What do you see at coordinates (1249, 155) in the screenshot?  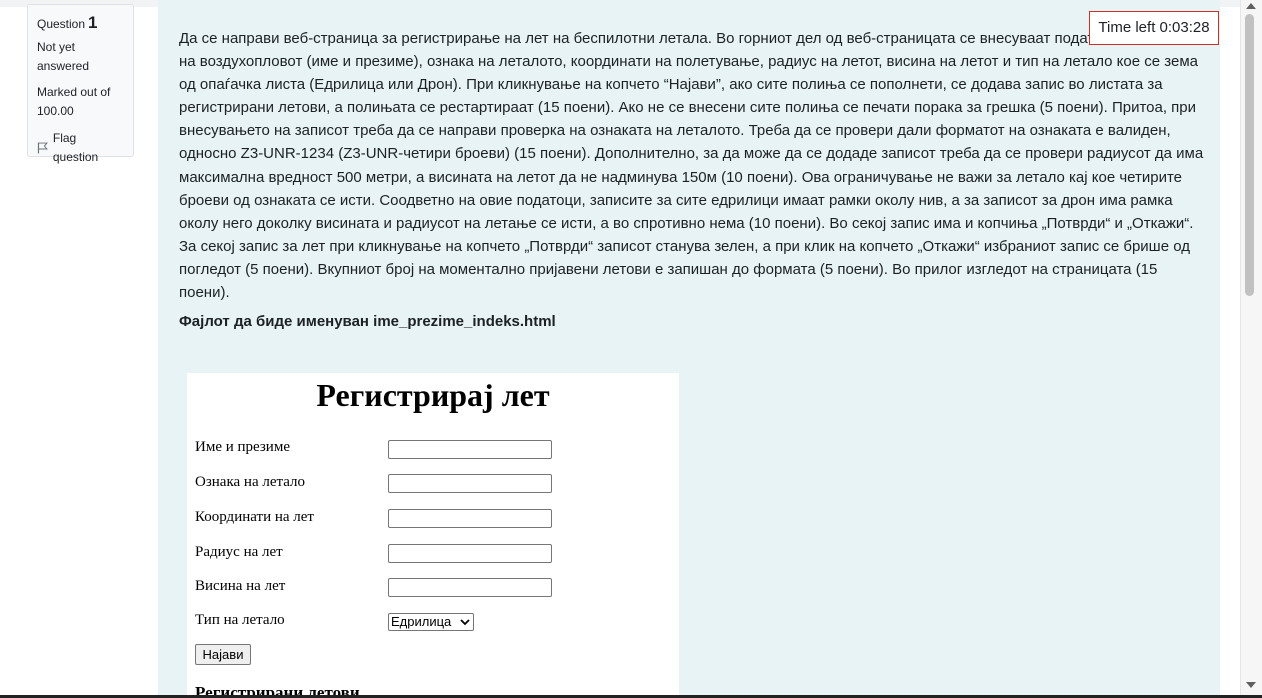 I see `scrollbar-thumb` at bounding box center [1249, 155].